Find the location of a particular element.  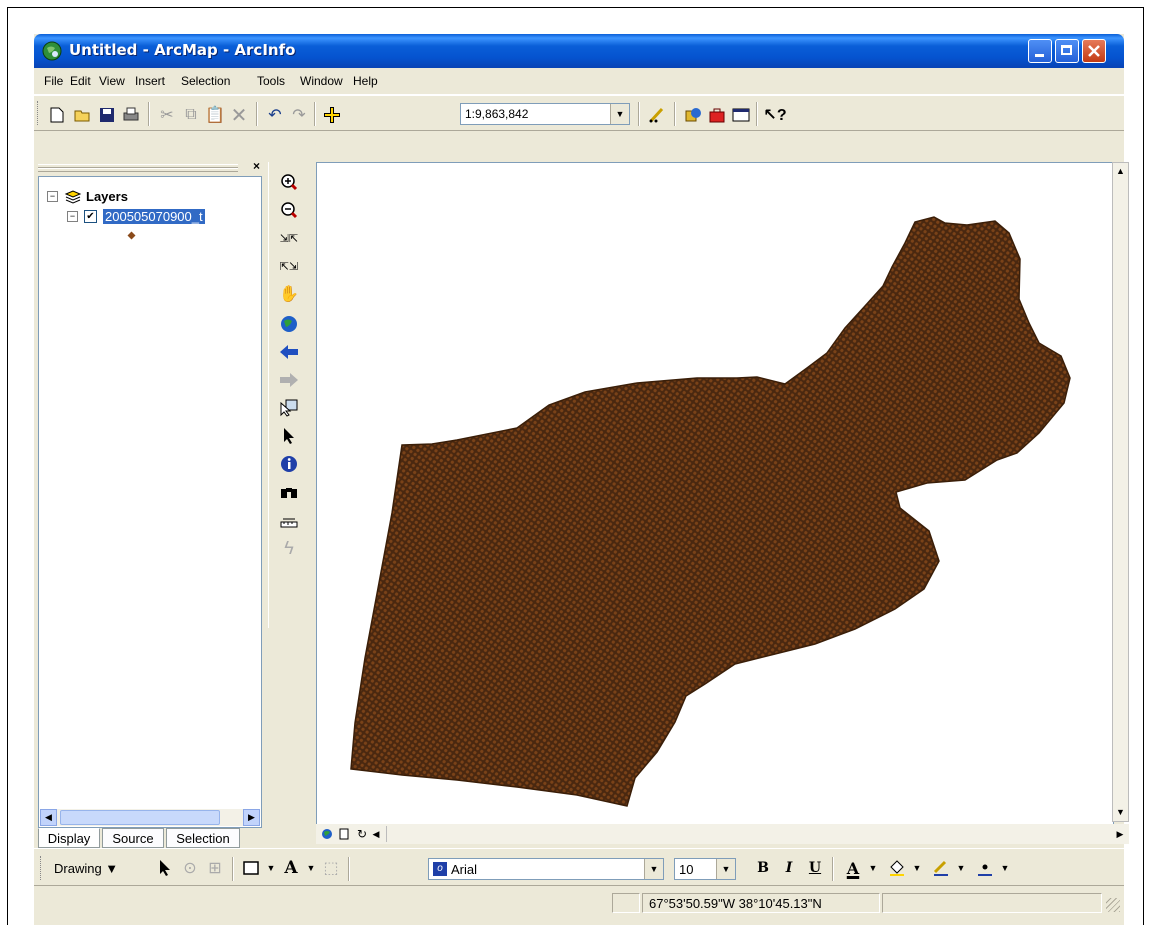

menu-edit: Edit is located at coordinates (80, 81).